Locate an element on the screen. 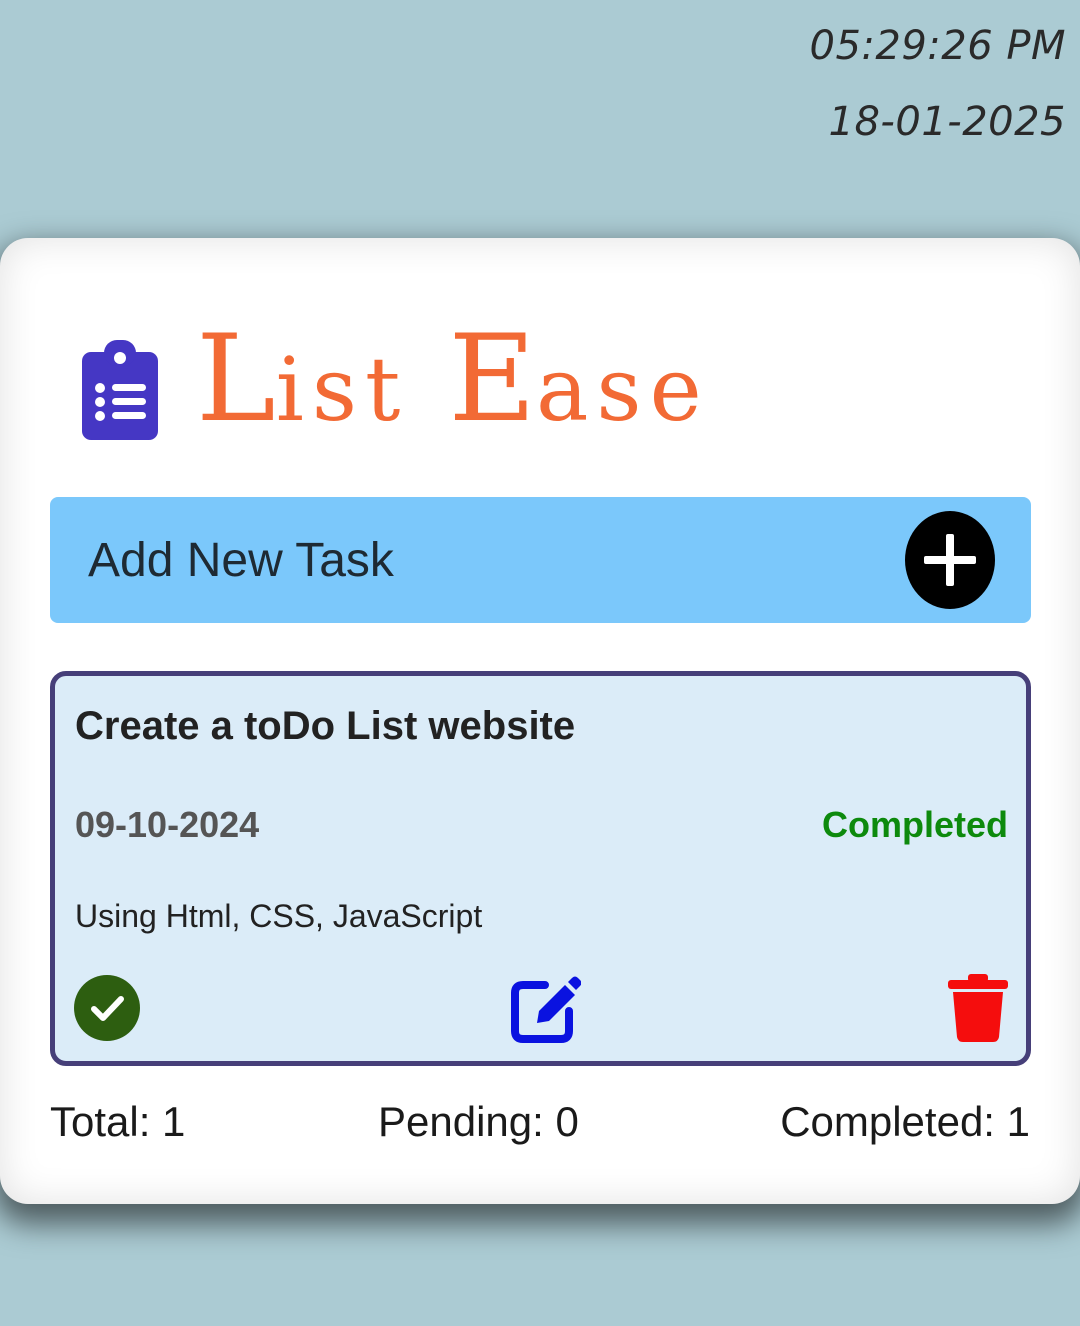 The height and width of the screenshot is (1326, 1080). title-letter-e: E is located at coordinates (492, 379).